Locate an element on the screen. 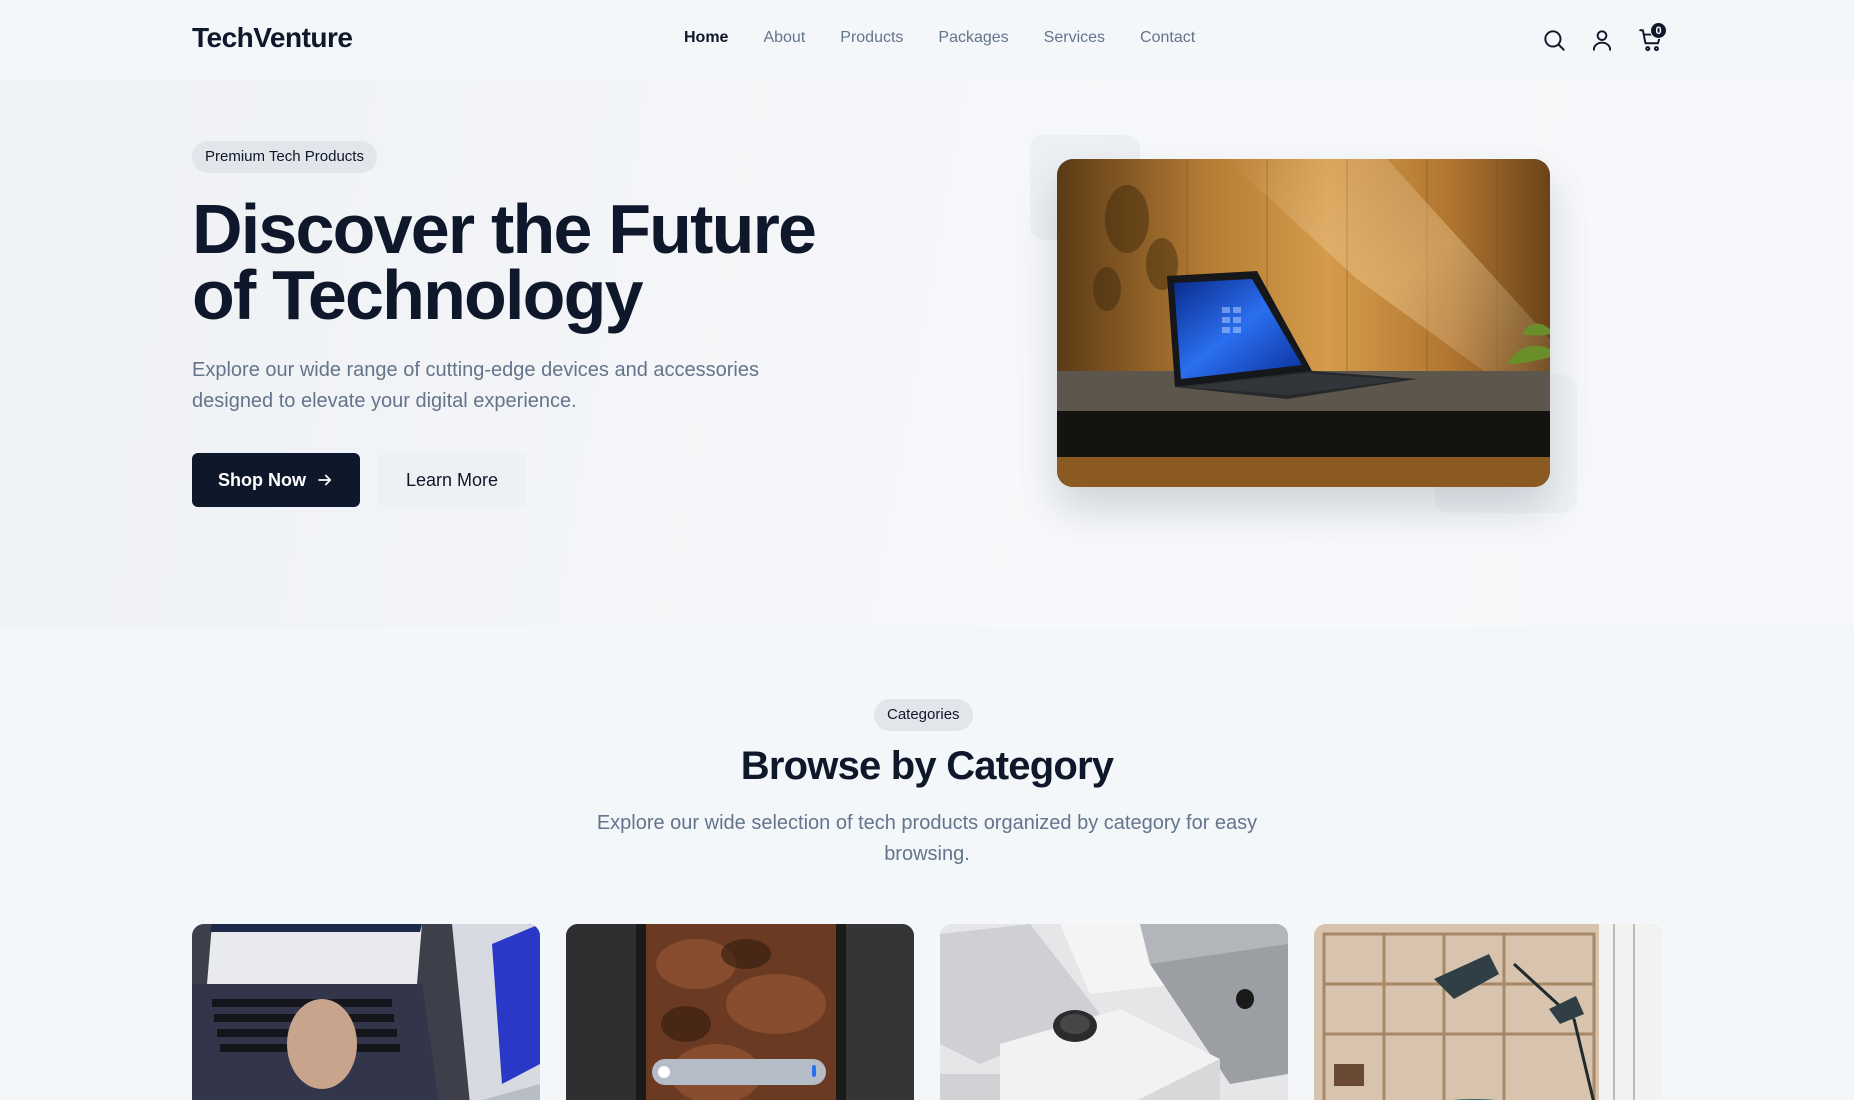 Image resolution: width=1854 pixels, height=1100 pixels. nav-item-home: Home is located at coordinates (706, 38).